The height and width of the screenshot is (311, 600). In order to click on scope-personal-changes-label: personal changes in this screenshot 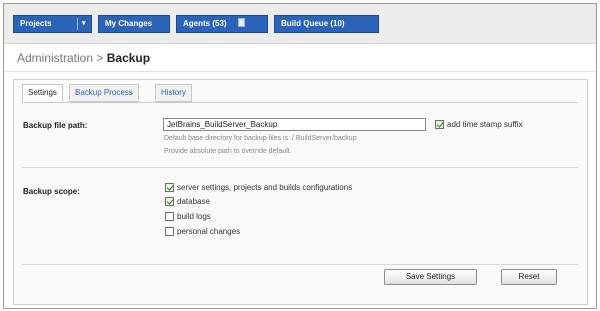, I will do `click(209, 231)`.